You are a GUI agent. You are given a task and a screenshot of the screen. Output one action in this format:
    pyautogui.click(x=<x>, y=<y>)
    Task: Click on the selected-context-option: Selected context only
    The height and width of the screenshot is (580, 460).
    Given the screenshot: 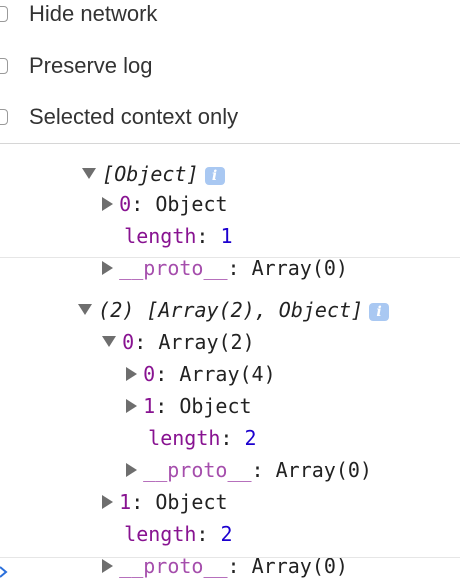 What is the action you would take?
    pyautogui.click(x=119, y=117)
    